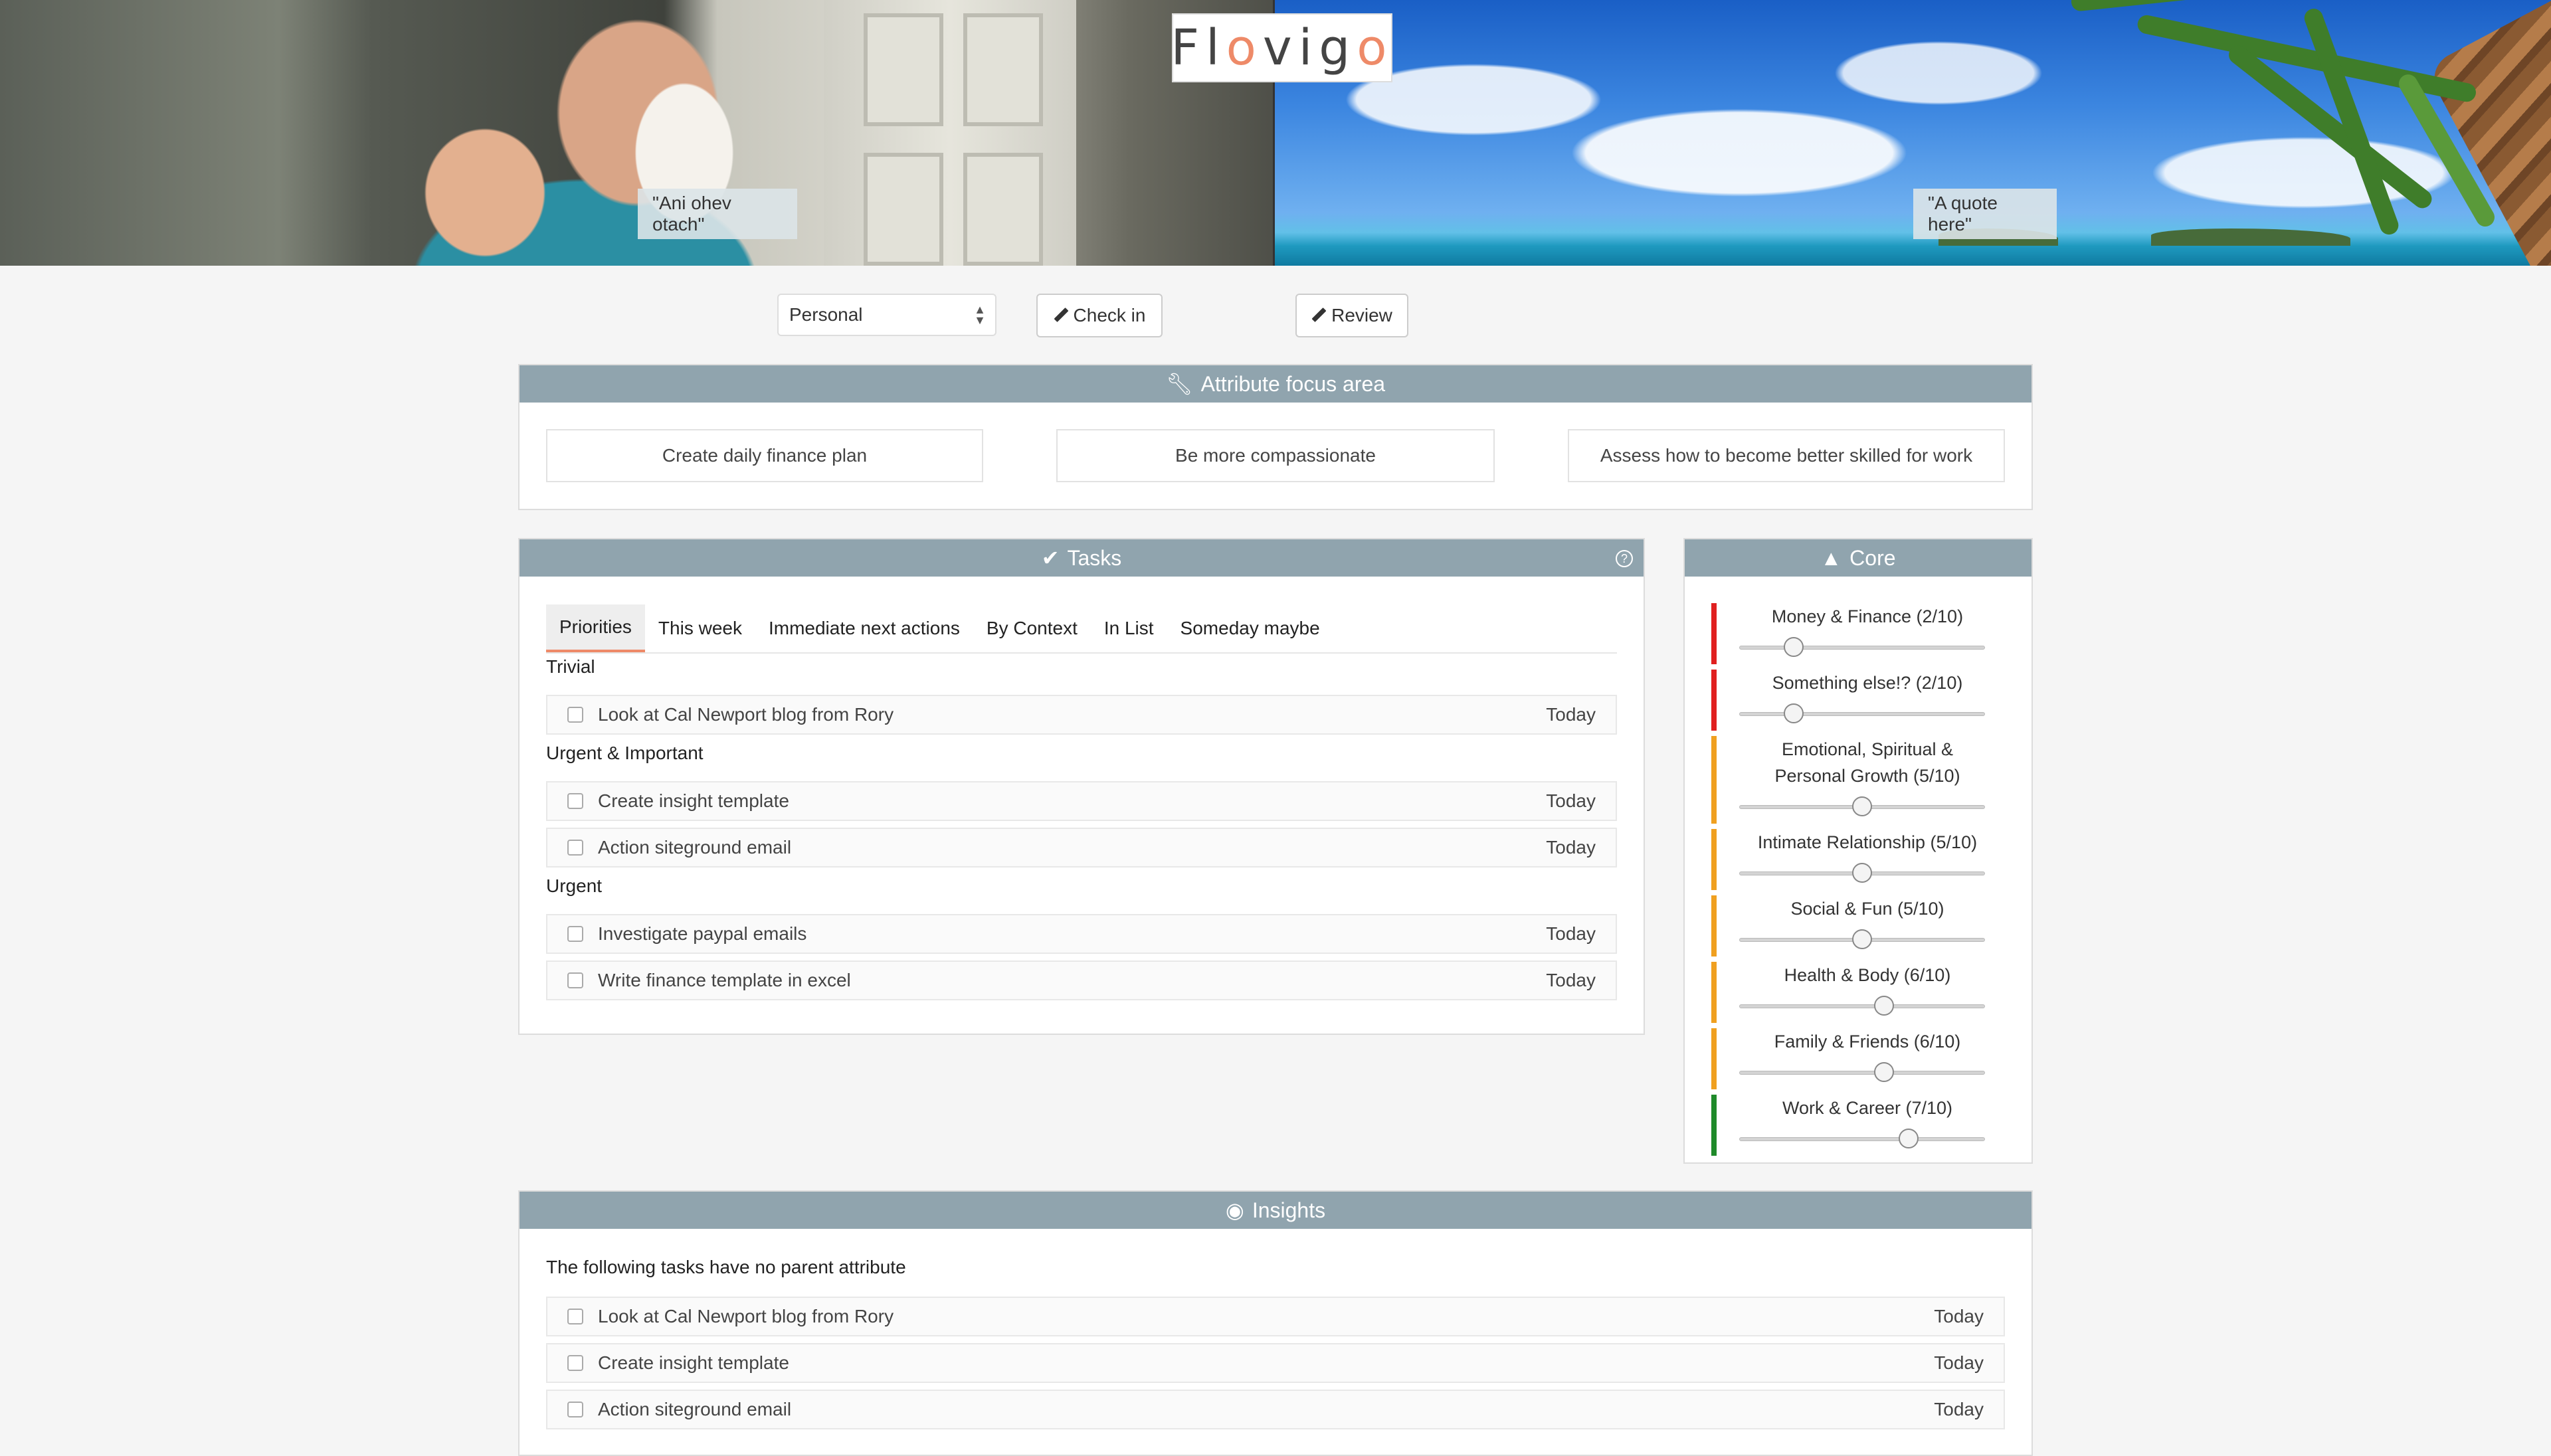 Image resolution: width=2551 pixels, height=1456 pixels. What do you see at coordinates (1854, 992) in the screenshot?
I see `core-item: Health & Body (6/10)` at bounding box center [1854, 992].